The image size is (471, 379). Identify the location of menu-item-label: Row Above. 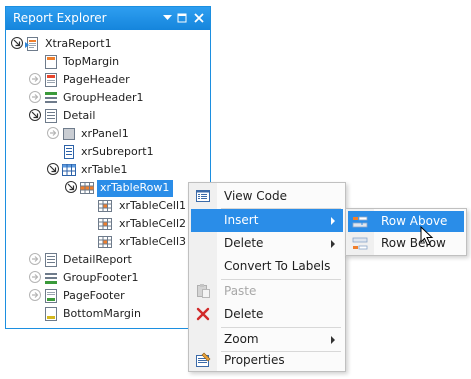
(414, 221).